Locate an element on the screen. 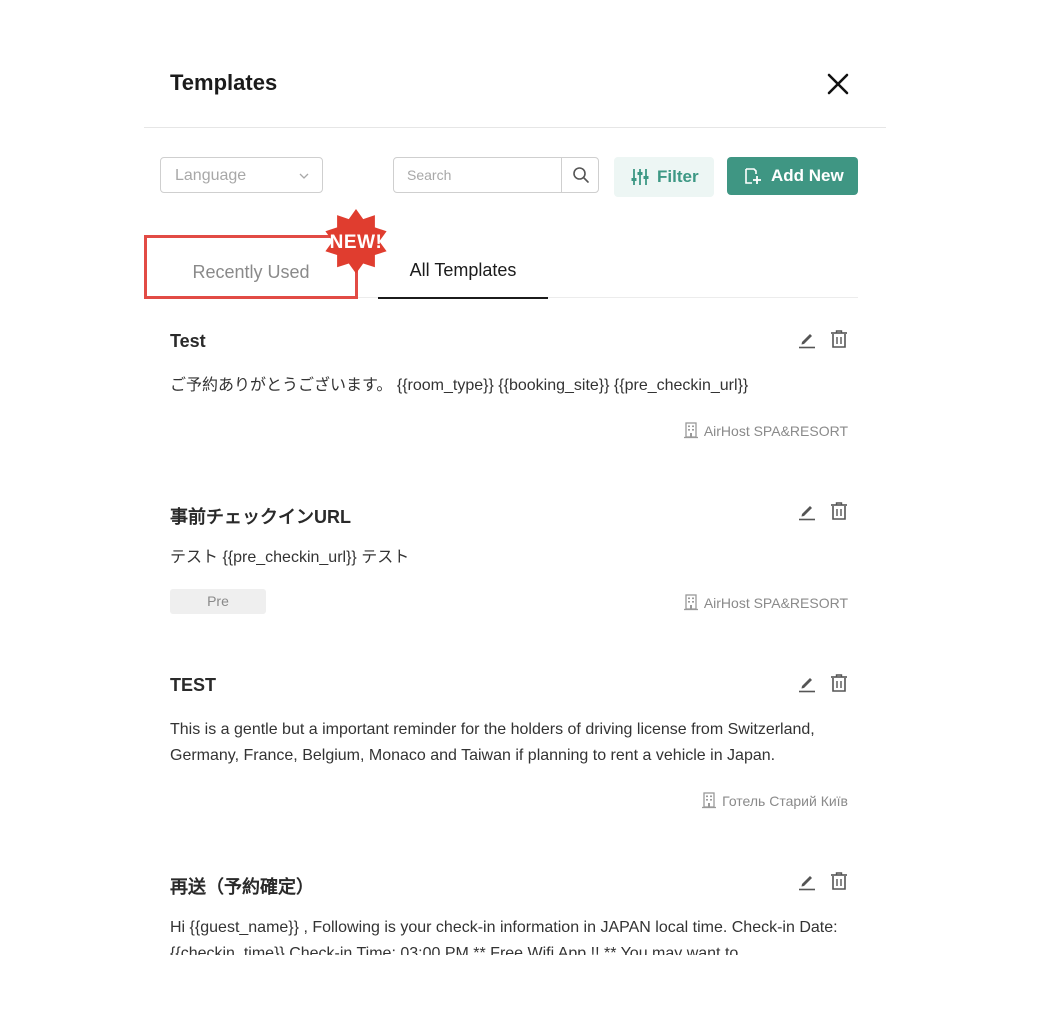 The width and height of the screenshot is (1042, 1030). header-divider is located at coordinates (515, 127).